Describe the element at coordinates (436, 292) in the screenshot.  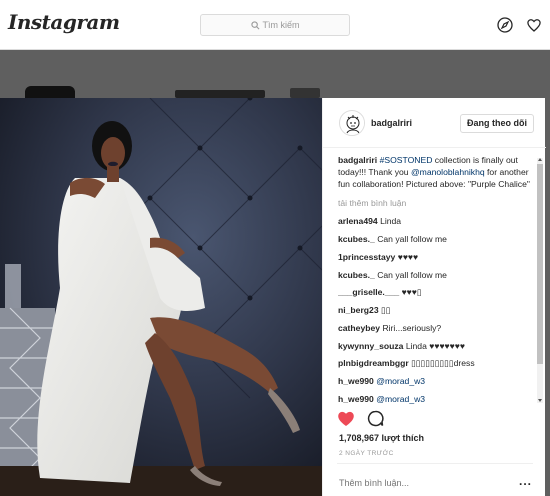
I see `comment-item: ___griselle.___ ♥♥♥▯` at that location.